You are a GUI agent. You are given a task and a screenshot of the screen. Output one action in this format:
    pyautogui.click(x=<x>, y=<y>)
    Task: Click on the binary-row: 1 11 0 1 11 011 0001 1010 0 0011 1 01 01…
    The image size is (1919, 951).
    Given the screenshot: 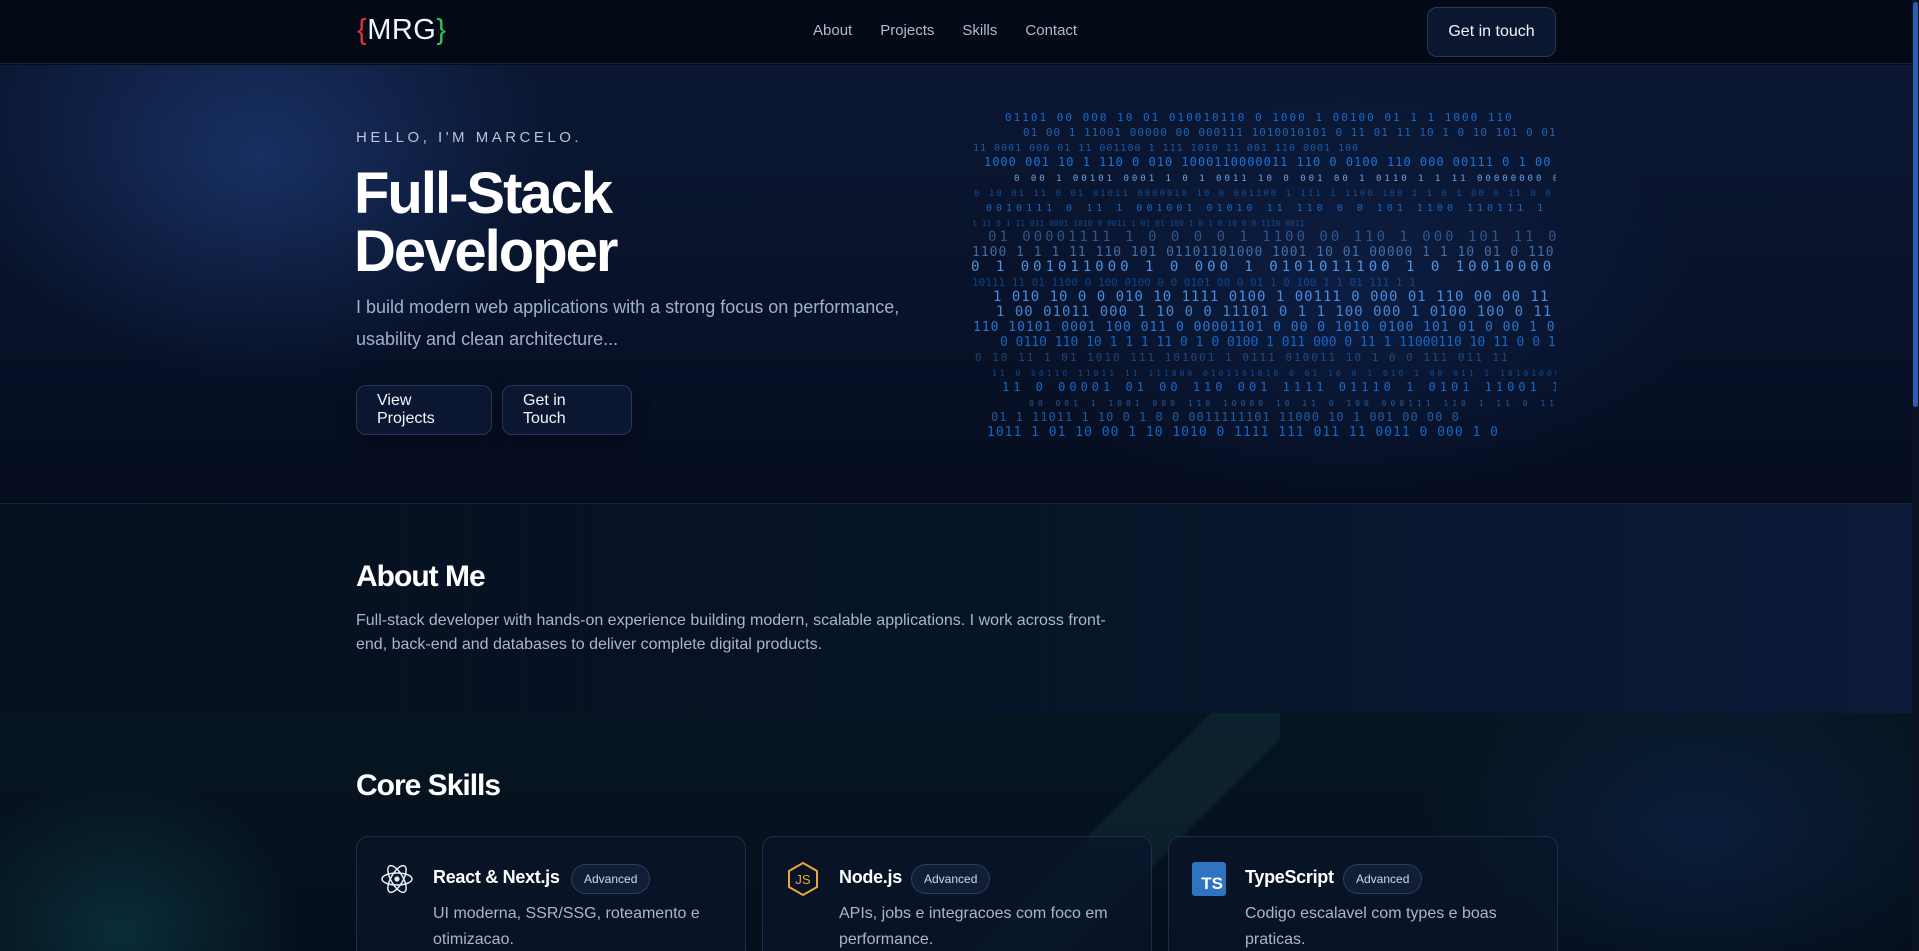 What is the action you would take?
    pyautogui.click(x=1138, y=223)
    